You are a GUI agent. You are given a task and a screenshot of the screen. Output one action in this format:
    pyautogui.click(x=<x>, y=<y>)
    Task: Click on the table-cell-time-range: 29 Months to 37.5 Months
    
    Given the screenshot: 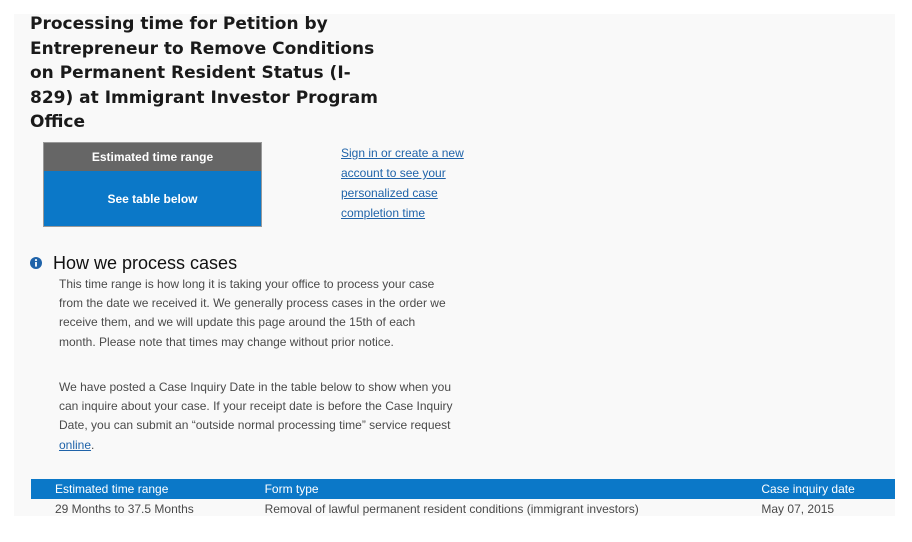 What is the action you would take?
    pyautogui.click(x=124, y=509)
    